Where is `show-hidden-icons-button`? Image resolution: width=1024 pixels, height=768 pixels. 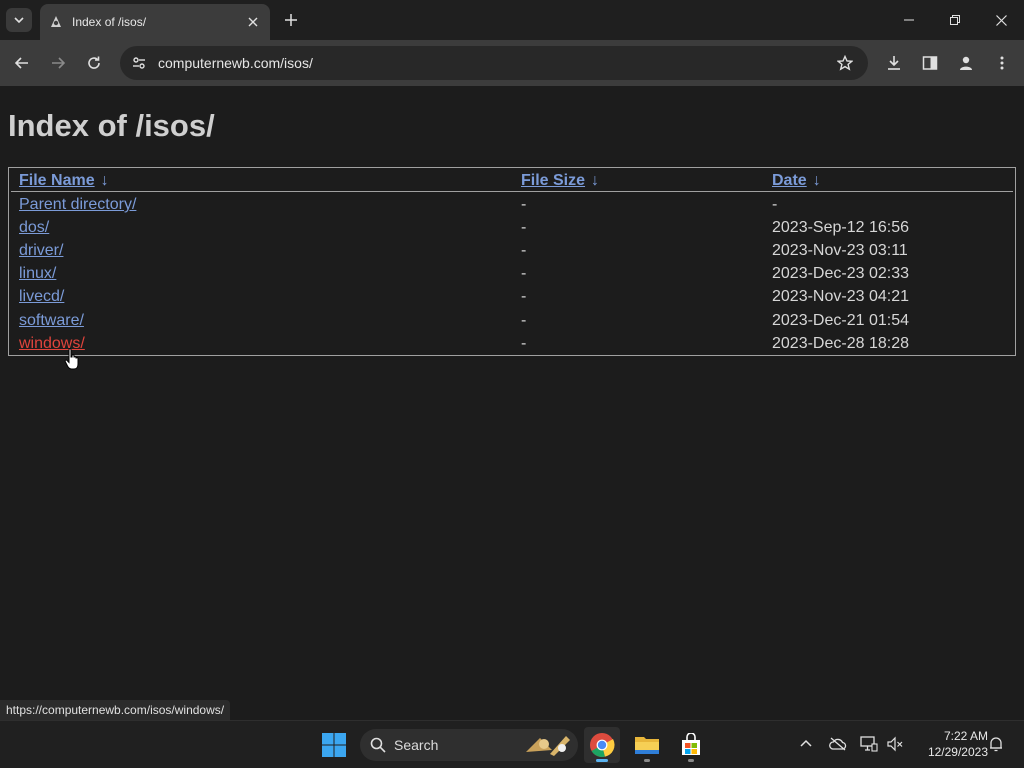
show-hidden-icons-button is located at coordinates (806, 744).